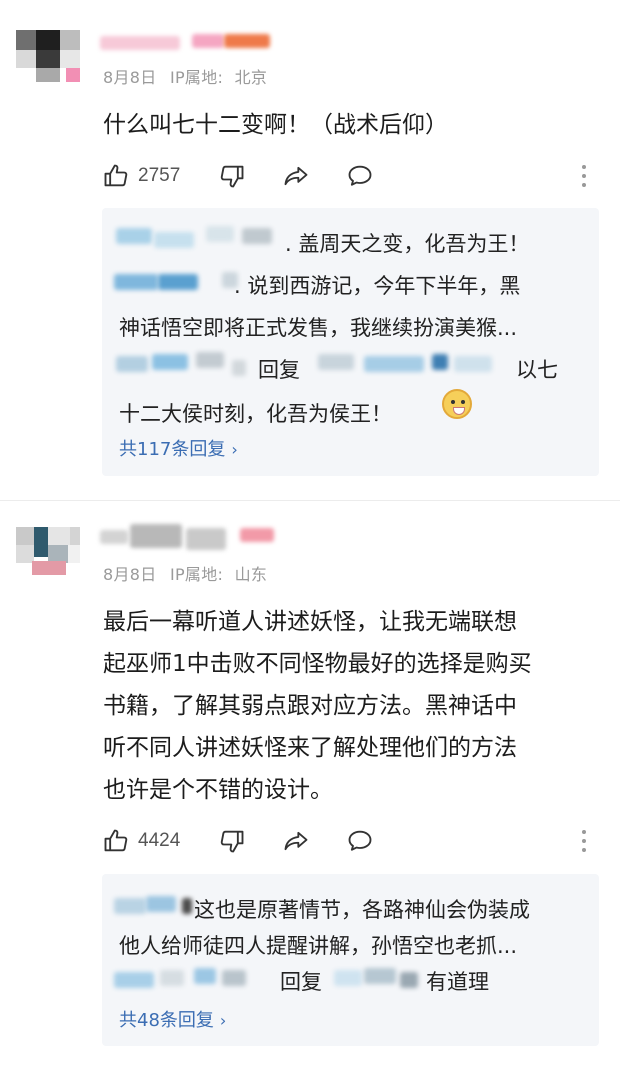 The height and width of the screenshot is (1071, 620). Describe the element at coordinates (218, 790) in the screenshot. I see `comment-text-line: 也许是个不错的设计。` at that location.